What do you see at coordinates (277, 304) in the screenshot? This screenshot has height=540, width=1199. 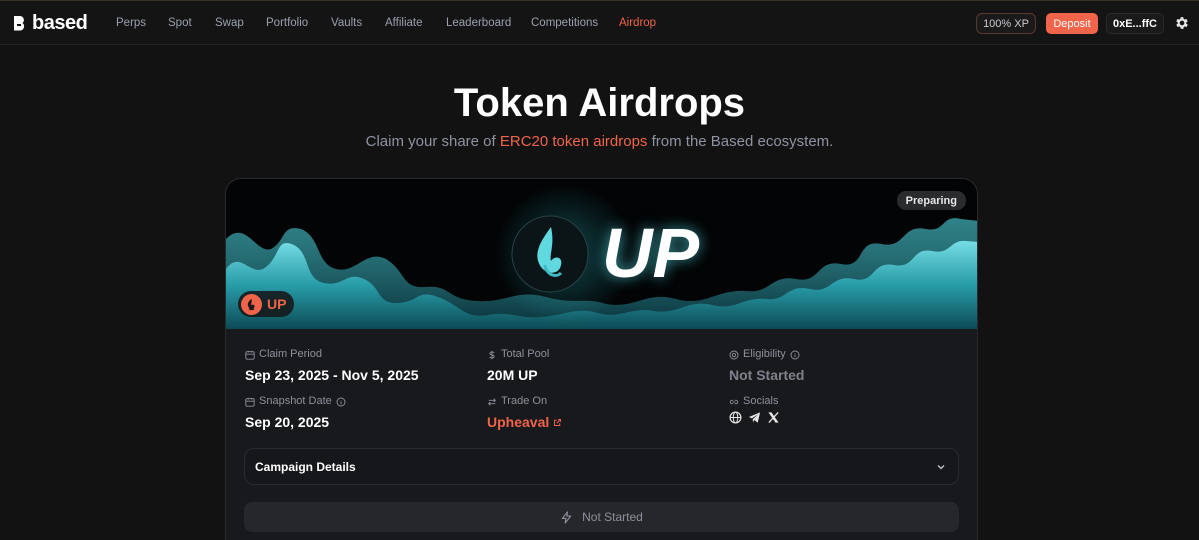 I see `token-symbol: UP` at bounding box center [277, 304].